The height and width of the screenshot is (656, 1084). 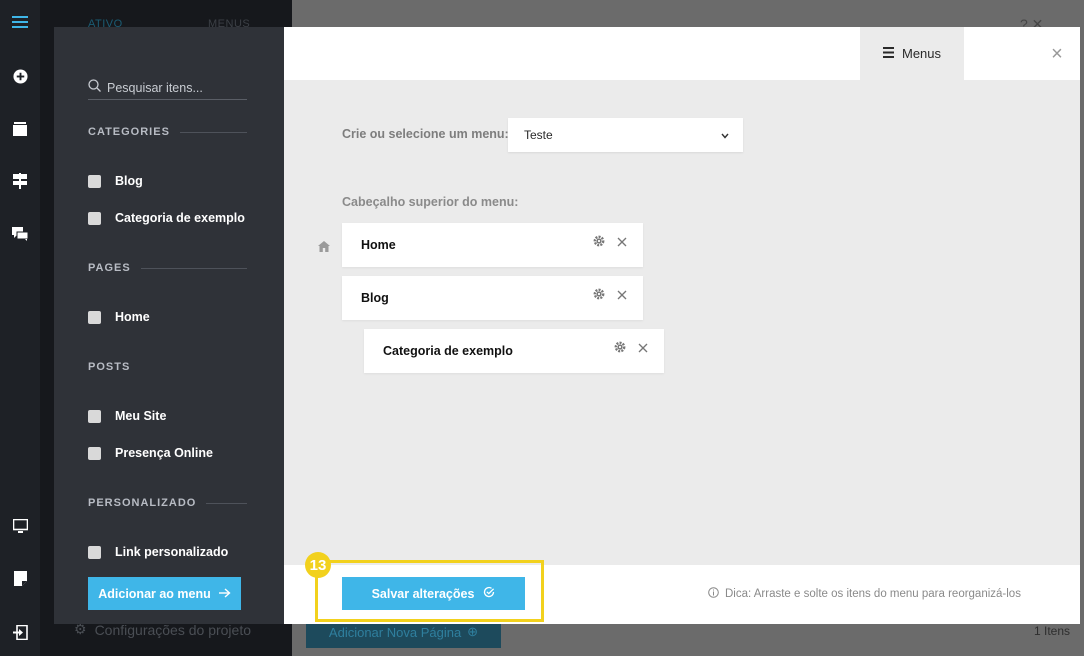 I want to click on checkbox-item-home: Home, so click(x=119, y=317).